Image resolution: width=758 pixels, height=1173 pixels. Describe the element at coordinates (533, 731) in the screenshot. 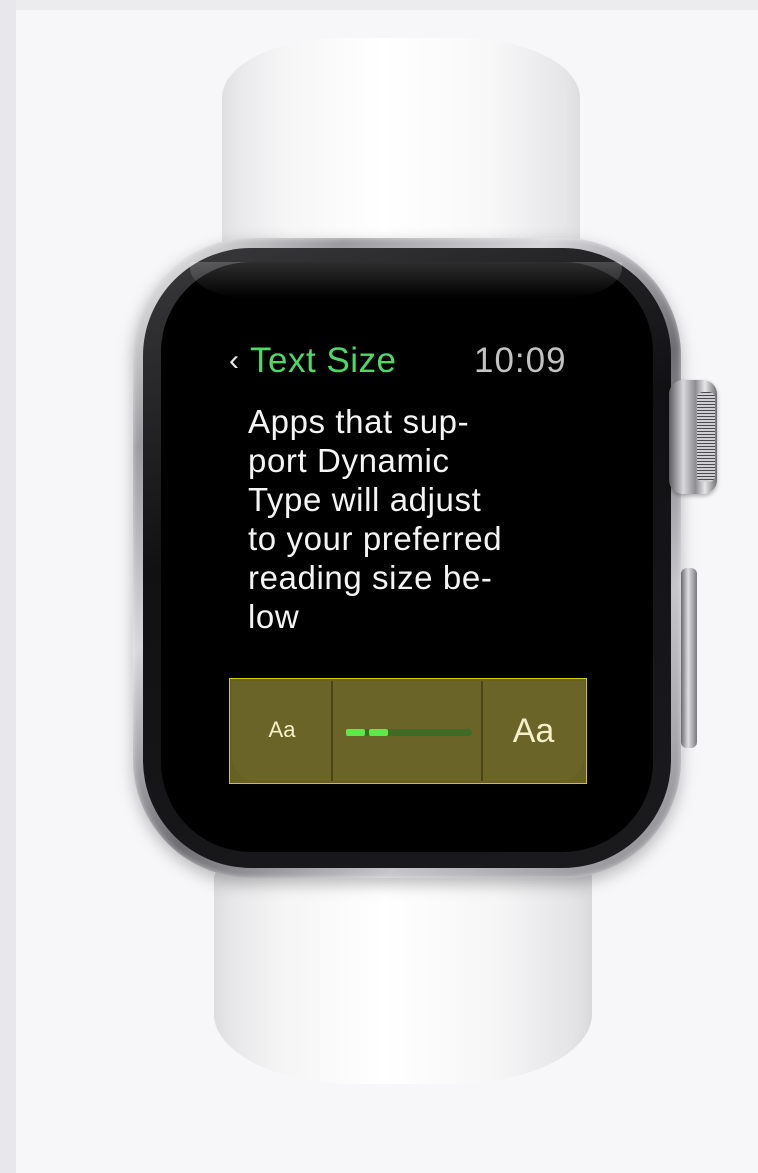

I see `increase-text-size-button: Aa` at that location.